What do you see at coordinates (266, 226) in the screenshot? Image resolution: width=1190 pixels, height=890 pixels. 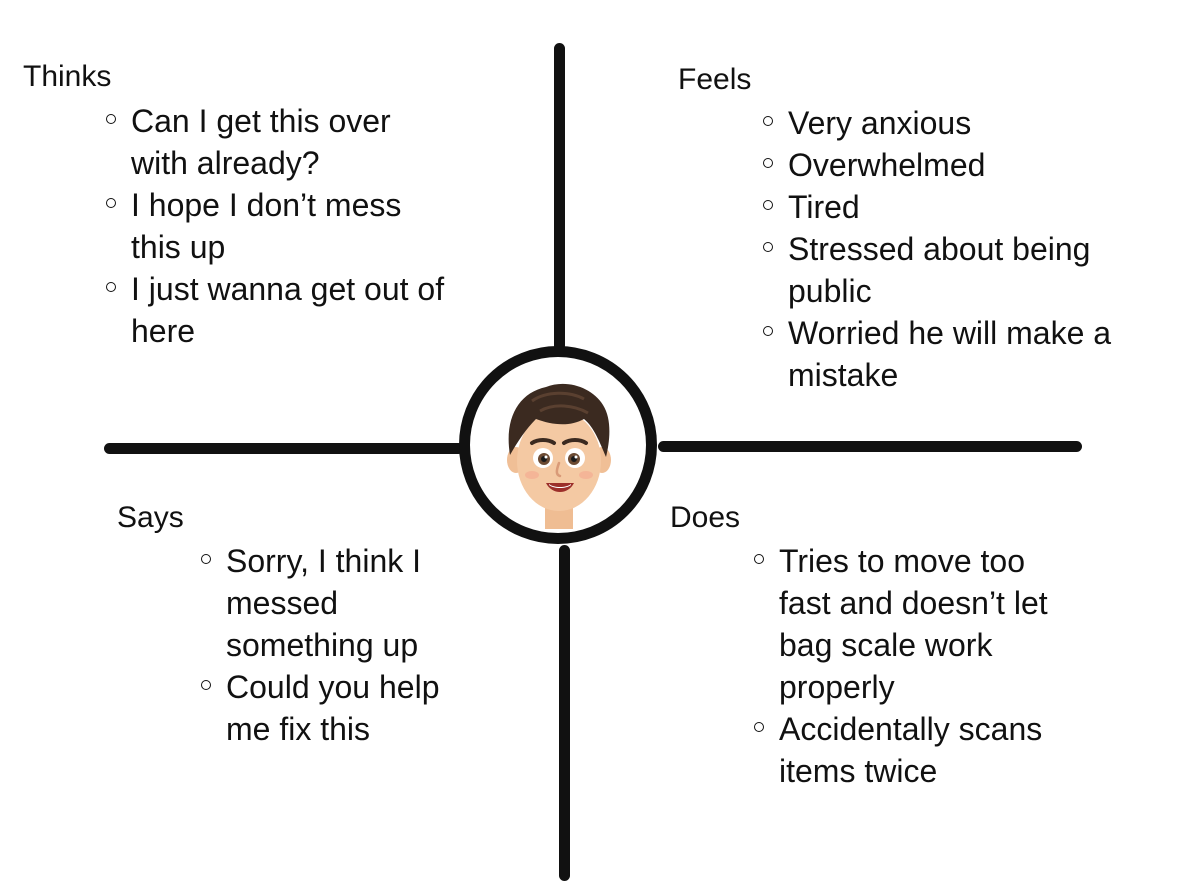 I see `list-item-text: I hope I don’t mess this up` at bounding box center [266, 226].